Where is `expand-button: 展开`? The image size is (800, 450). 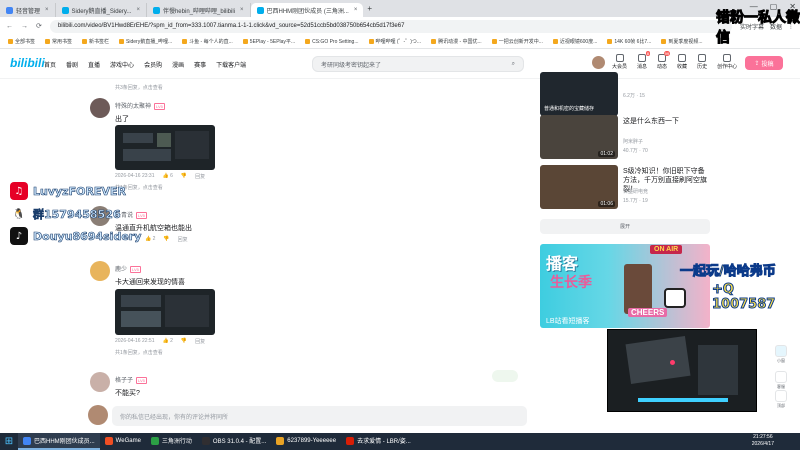 expand-button: 展开 is located at coordinates (625, 226).